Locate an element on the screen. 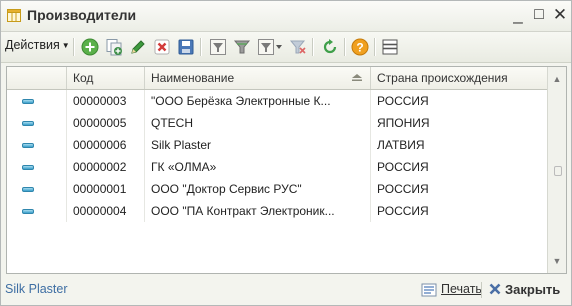 The image size is (572, 306). table-row: 00000005 QTECH ЯПОНИЯ is located at coordinates (277, 123).